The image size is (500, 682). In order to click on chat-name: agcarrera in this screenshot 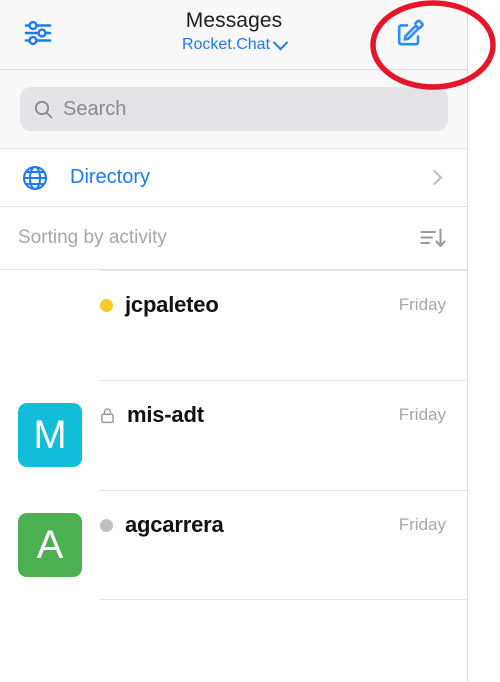, I will do `click(174, 524)`.